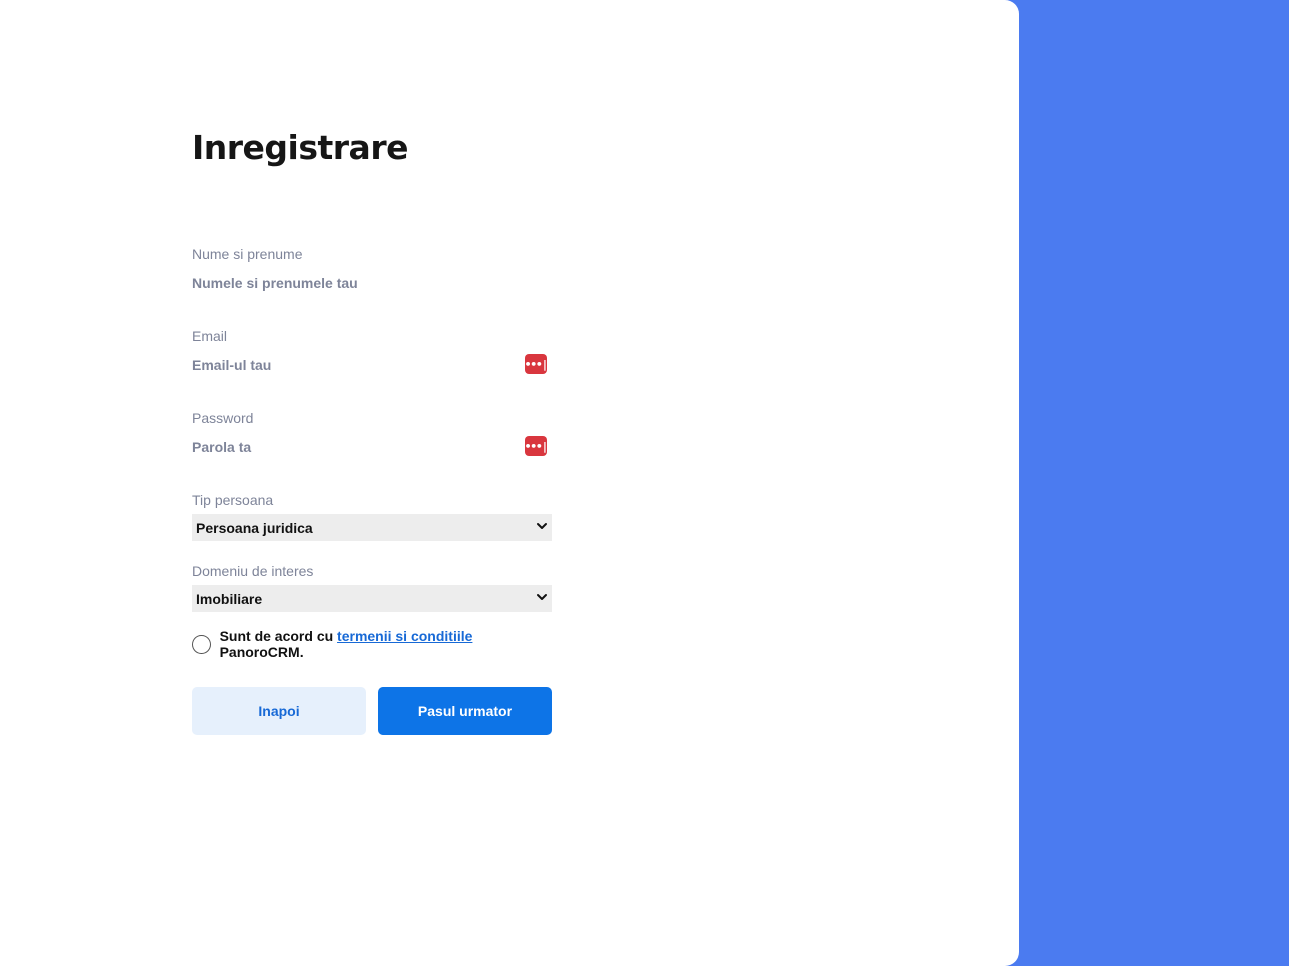 The height and width of the screenshot is (966, 1289). What do you see at coordinates (276, 636) in the screenshot?
I see `terms-prefix: Sunt de acord cu` at bounding box center [276, 636].